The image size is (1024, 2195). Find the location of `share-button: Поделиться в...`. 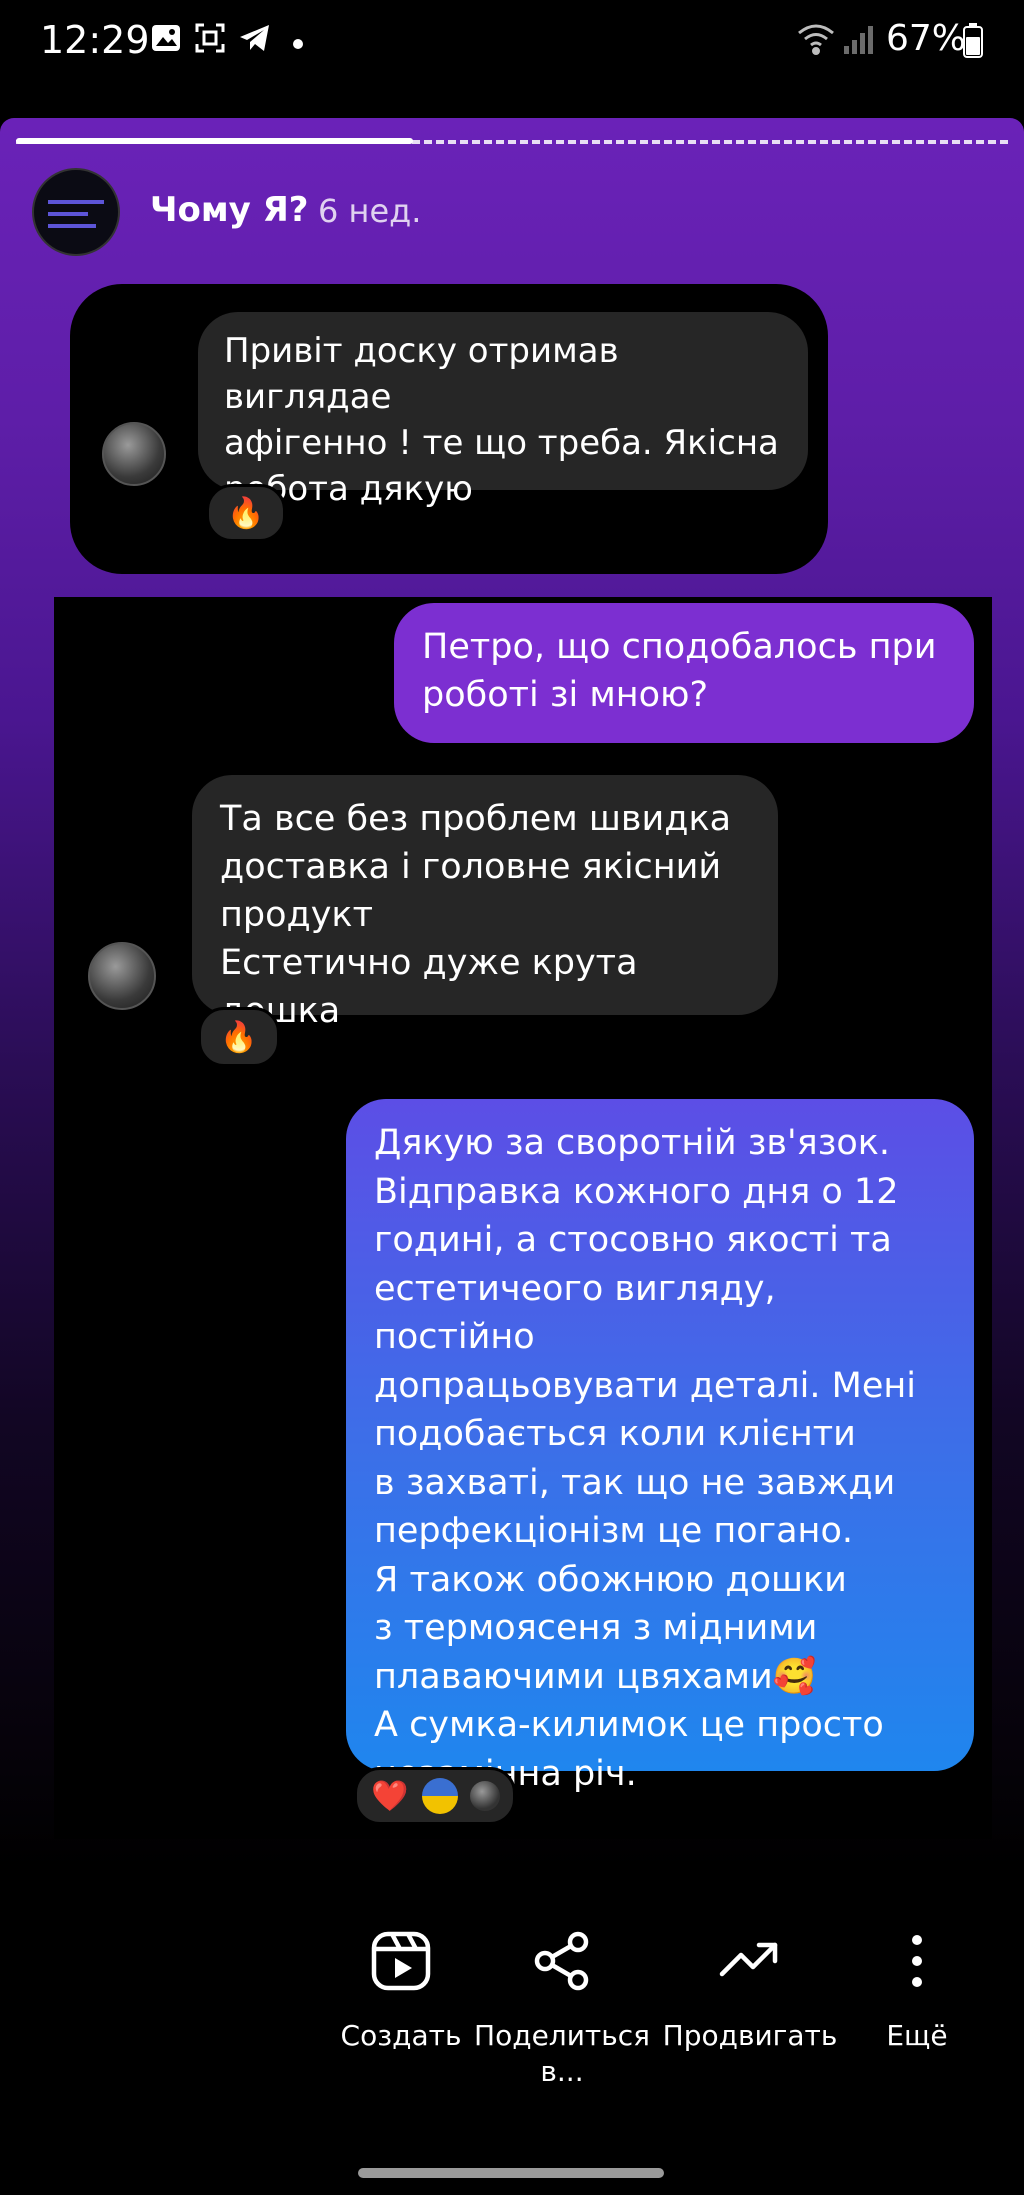

share-button: Поделиться в... is located at coordinates (562, 2010).